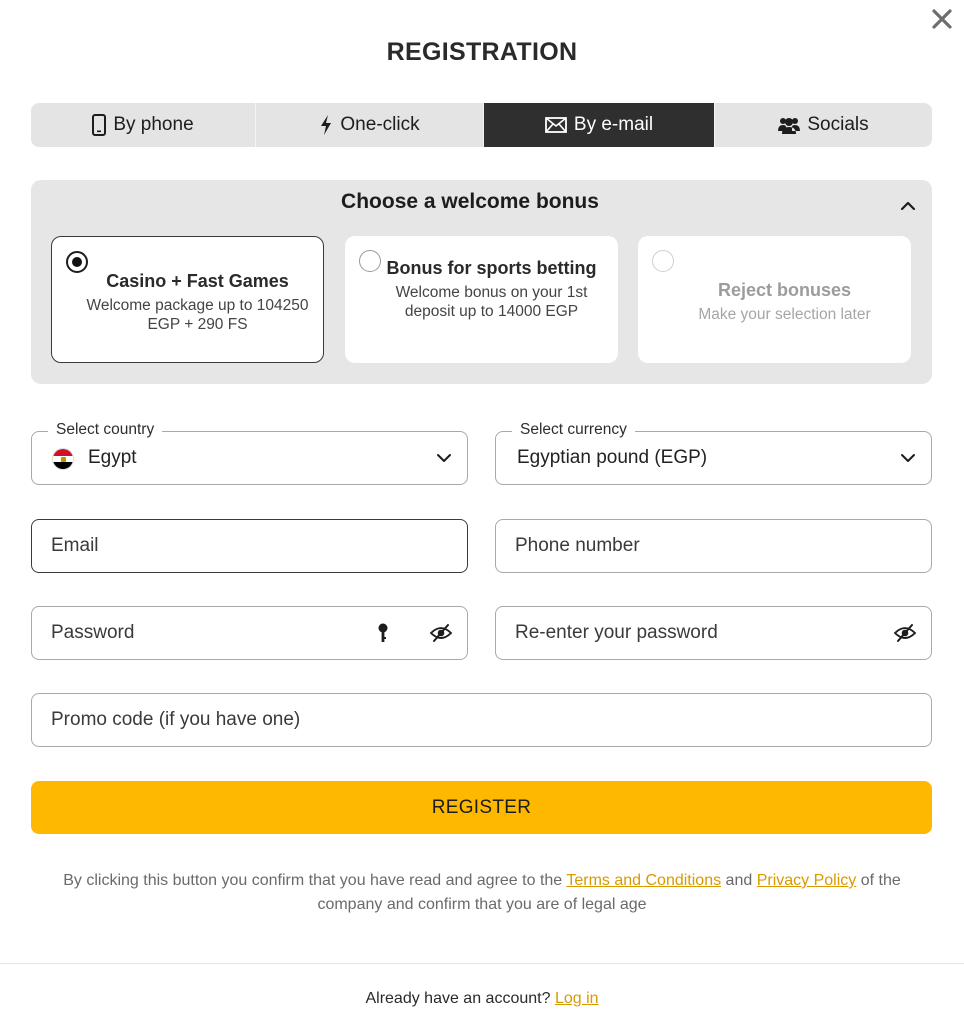  I want to click on login-prompt-text: Already have an account?, so click(458, 998).